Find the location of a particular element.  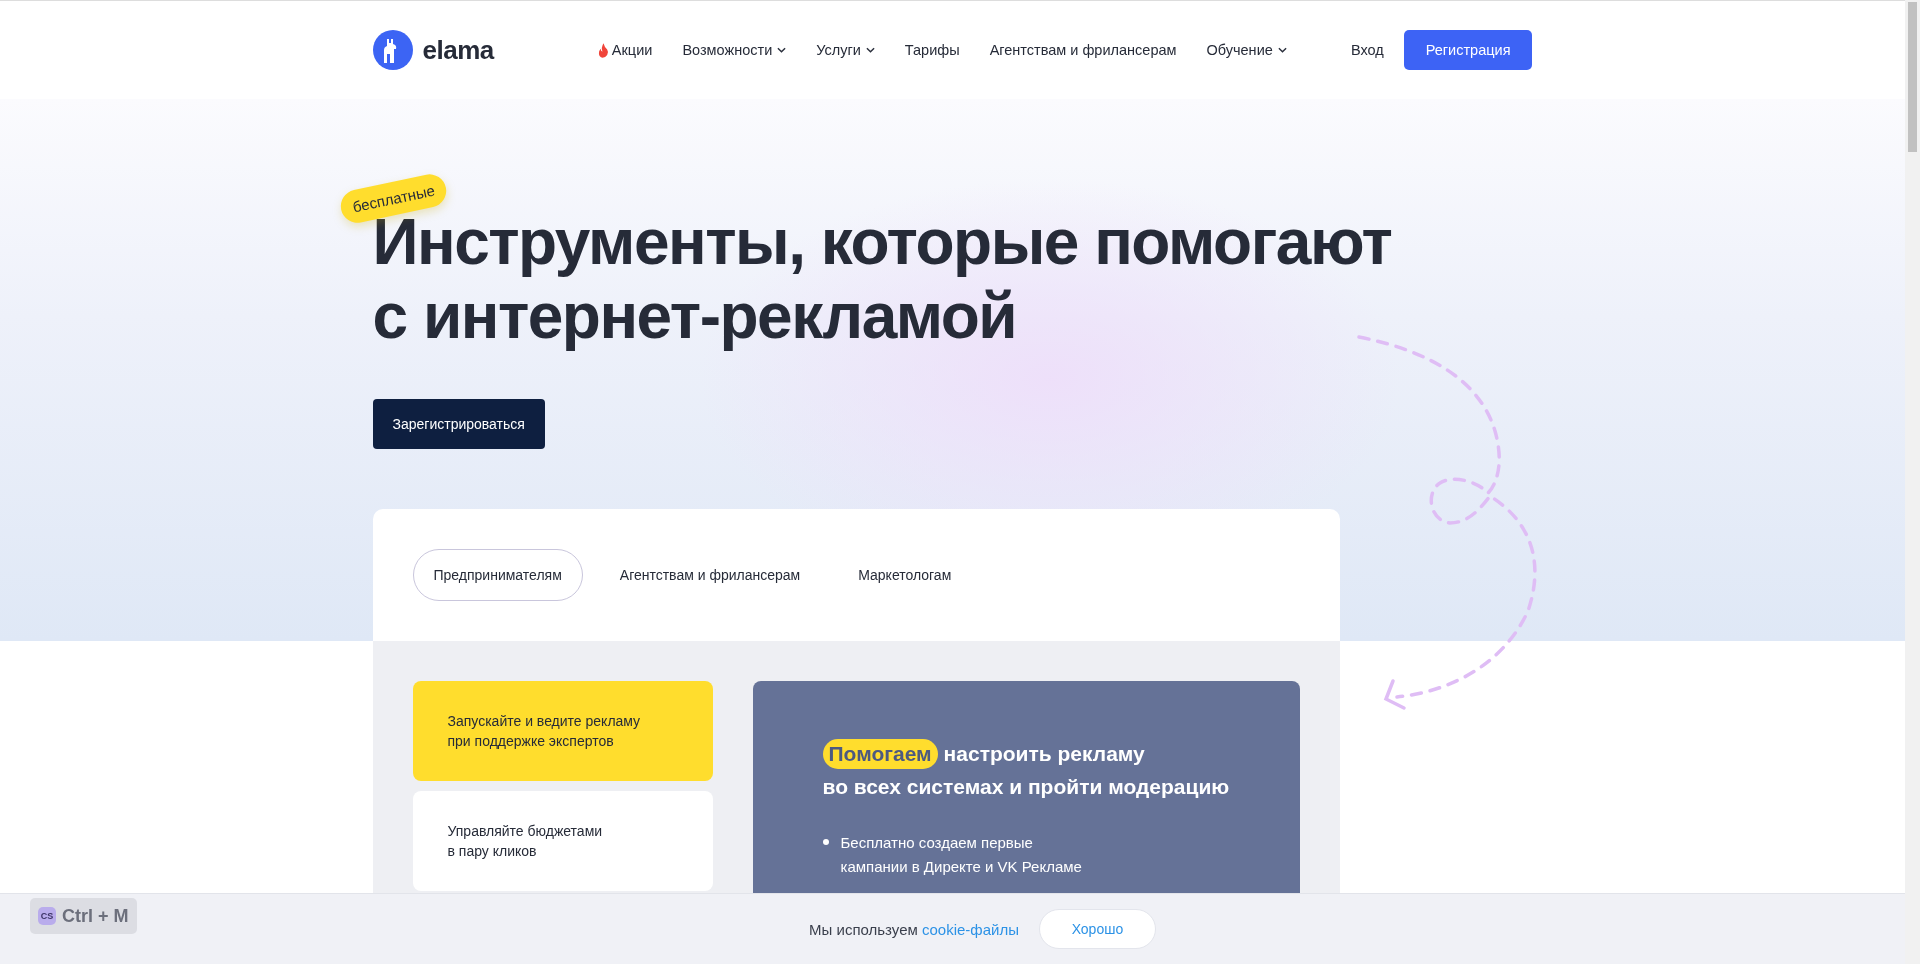

login-link: Вход is located at coordinates (1367, 50).